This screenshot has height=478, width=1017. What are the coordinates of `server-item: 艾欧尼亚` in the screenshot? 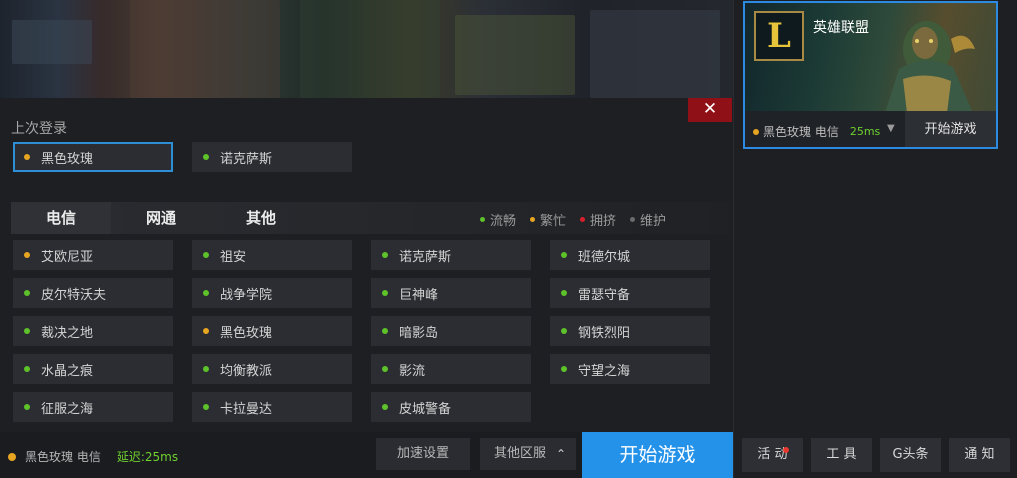 It's located at (93, 255).